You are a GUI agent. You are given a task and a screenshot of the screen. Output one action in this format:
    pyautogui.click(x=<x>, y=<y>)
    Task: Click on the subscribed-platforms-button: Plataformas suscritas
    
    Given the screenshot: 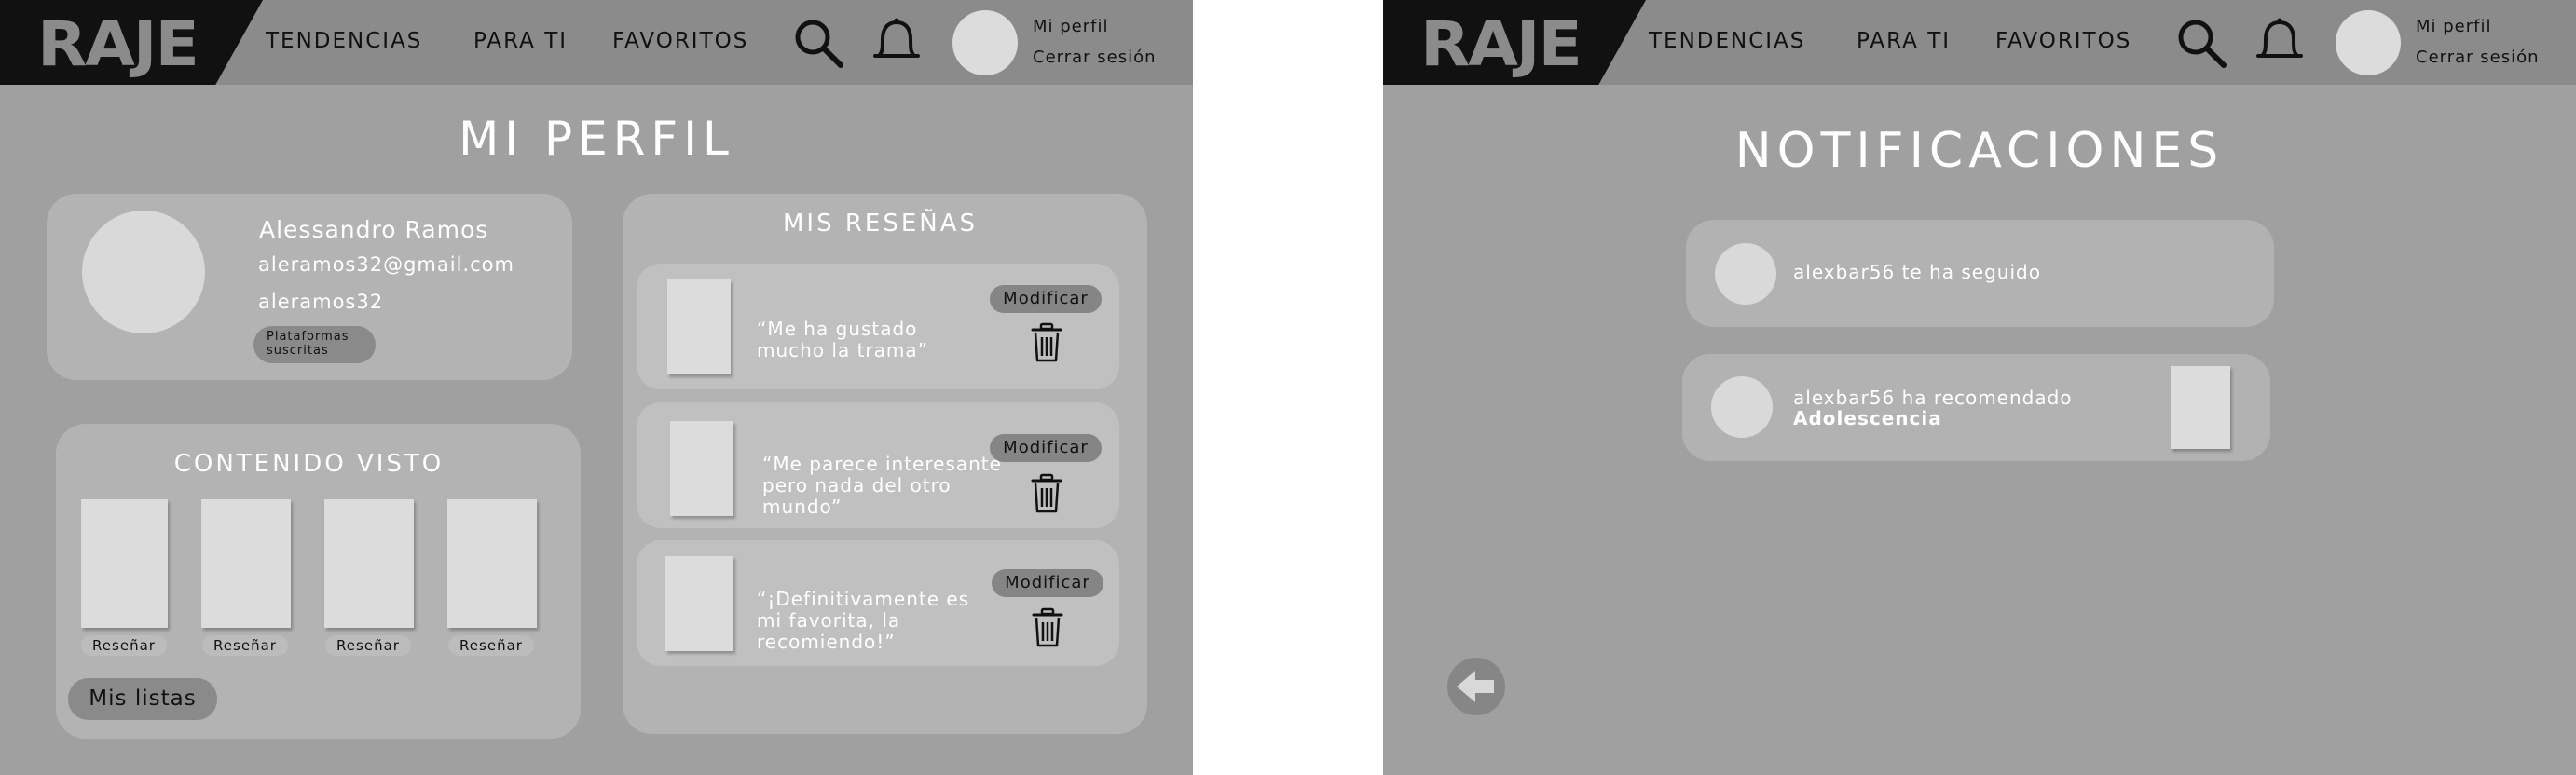 What is the action you would take?
    pyautogui.click(x=314, y=344)
    